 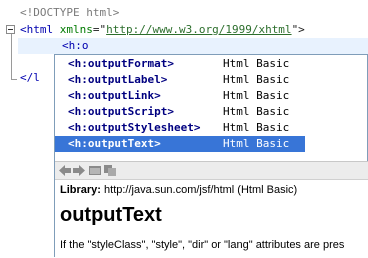 I want to click on code-line-doctype: <!DOCTYPE html>, so click(x=70, y=12).